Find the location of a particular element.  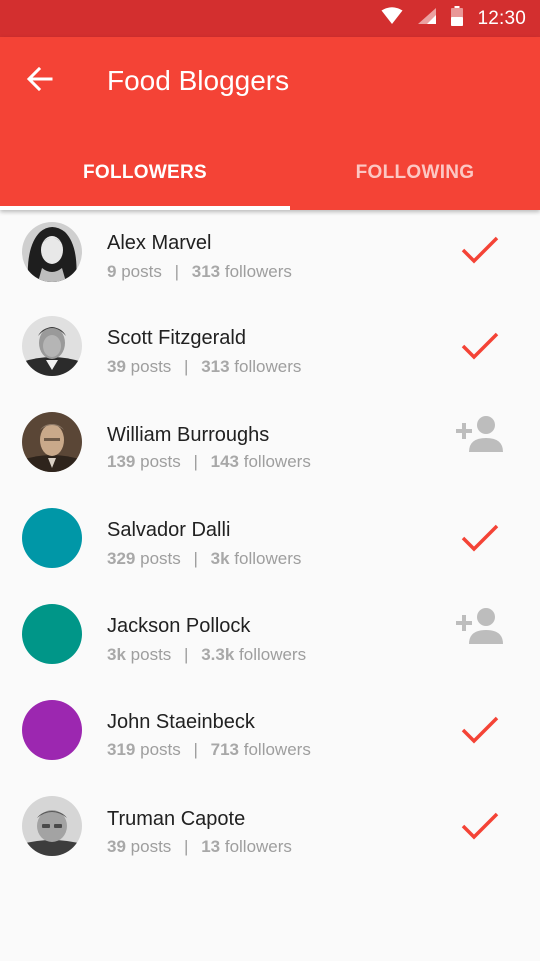

user-stats: 9 posts | 313 followers is located at coordinates (199, 272).